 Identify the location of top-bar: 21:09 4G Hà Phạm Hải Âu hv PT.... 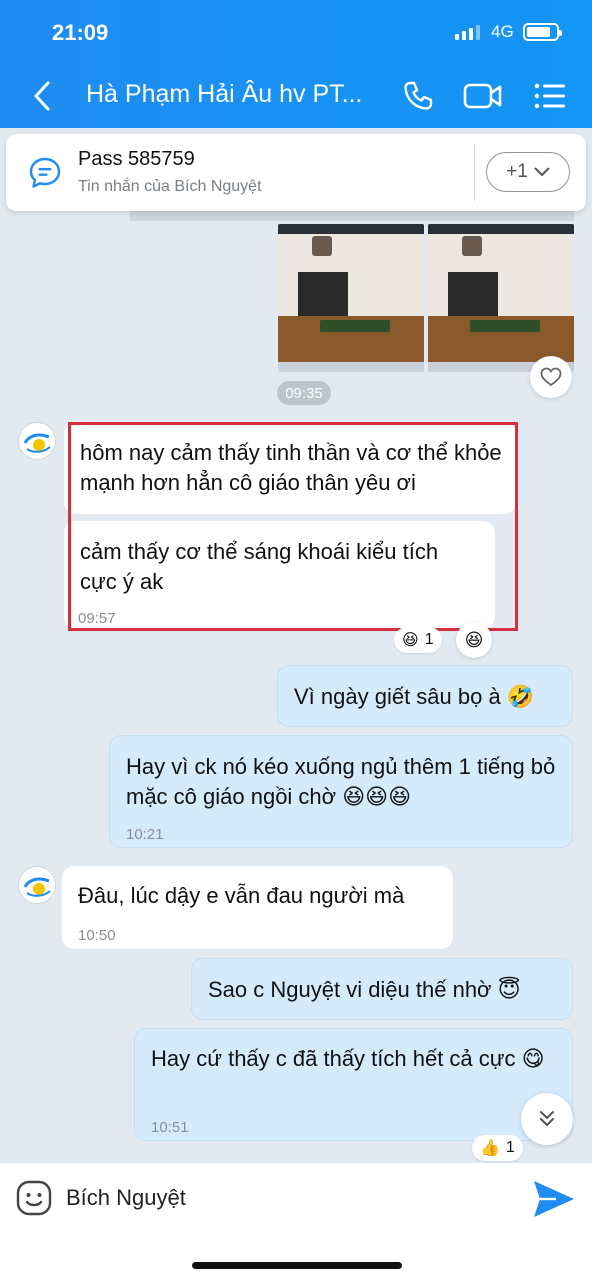
(296, 64).